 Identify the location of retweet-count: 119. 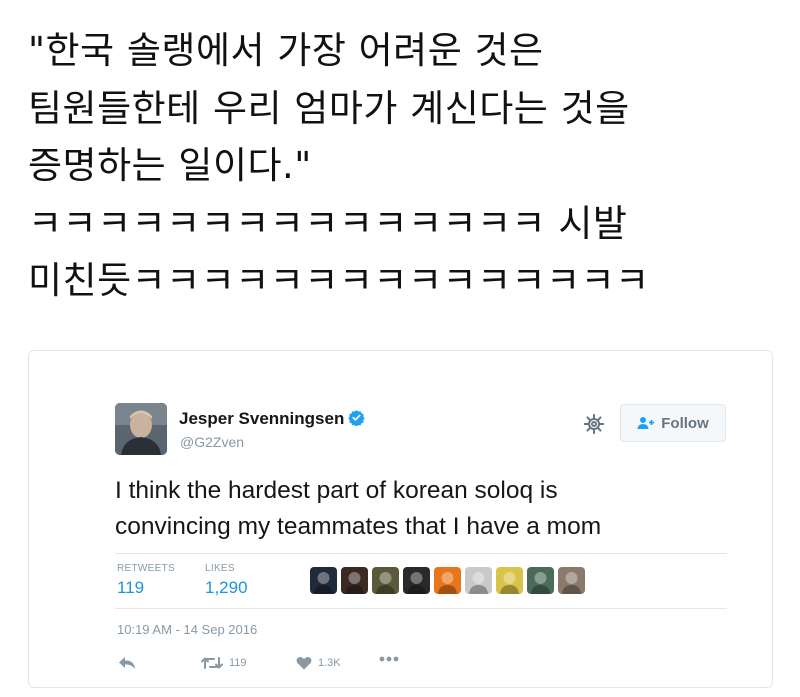
(238, 663).